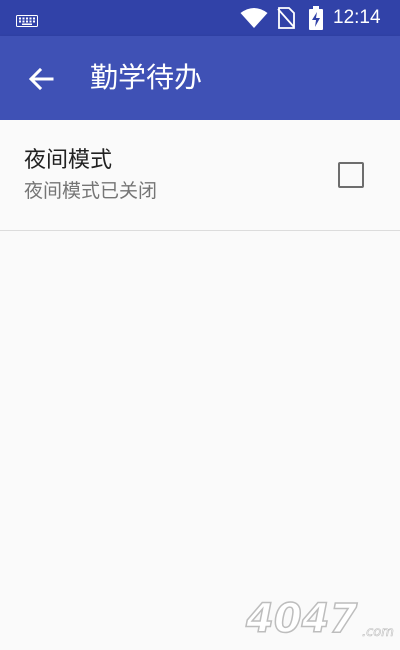  What do you see at coordinates (68, 160) in the screenshot?
I see `night-mode-label: 夜间模式` at bounding box center [68, 160].